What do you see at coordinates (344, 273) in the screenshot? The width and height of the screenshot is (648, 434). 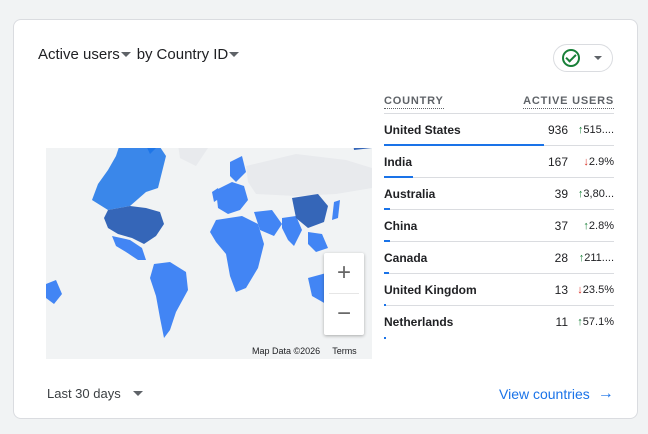 I see `zoom-in-button: +` at bounding box center [344, 273].